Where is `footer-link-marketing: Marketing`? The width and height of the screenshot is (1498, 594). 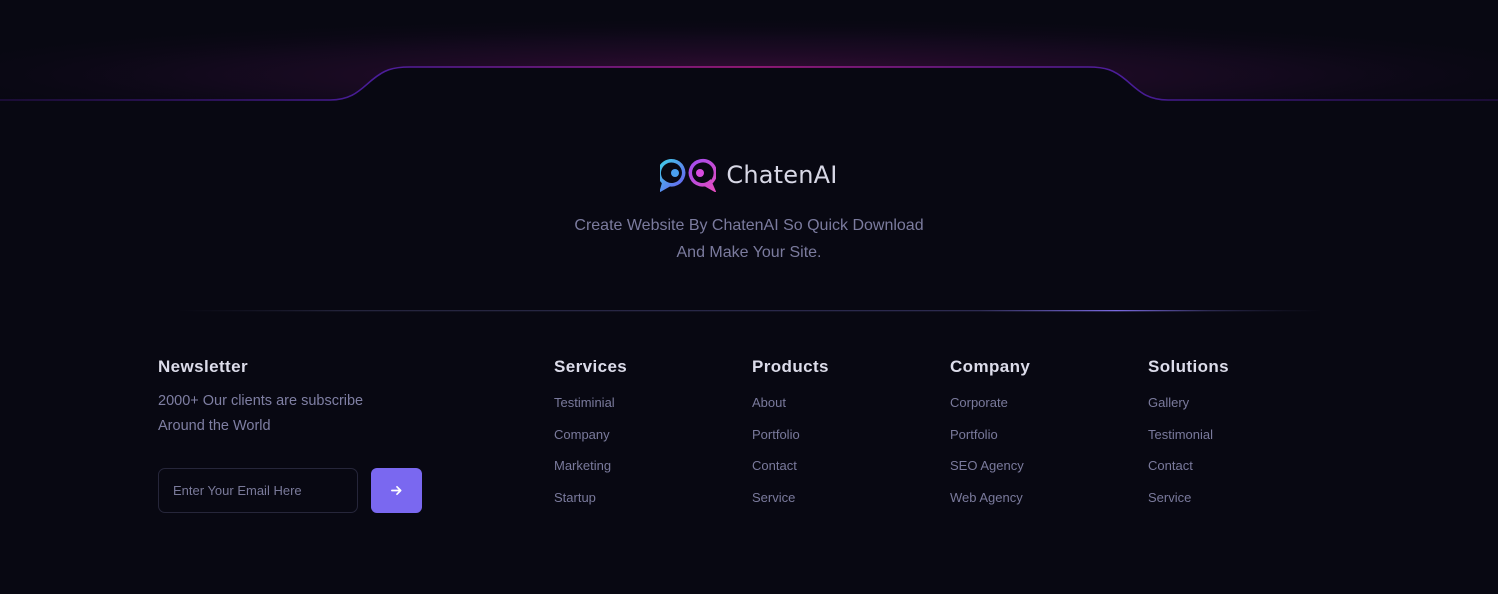
footer-link-marketing: Marketing is located at coordinates (590, 474).